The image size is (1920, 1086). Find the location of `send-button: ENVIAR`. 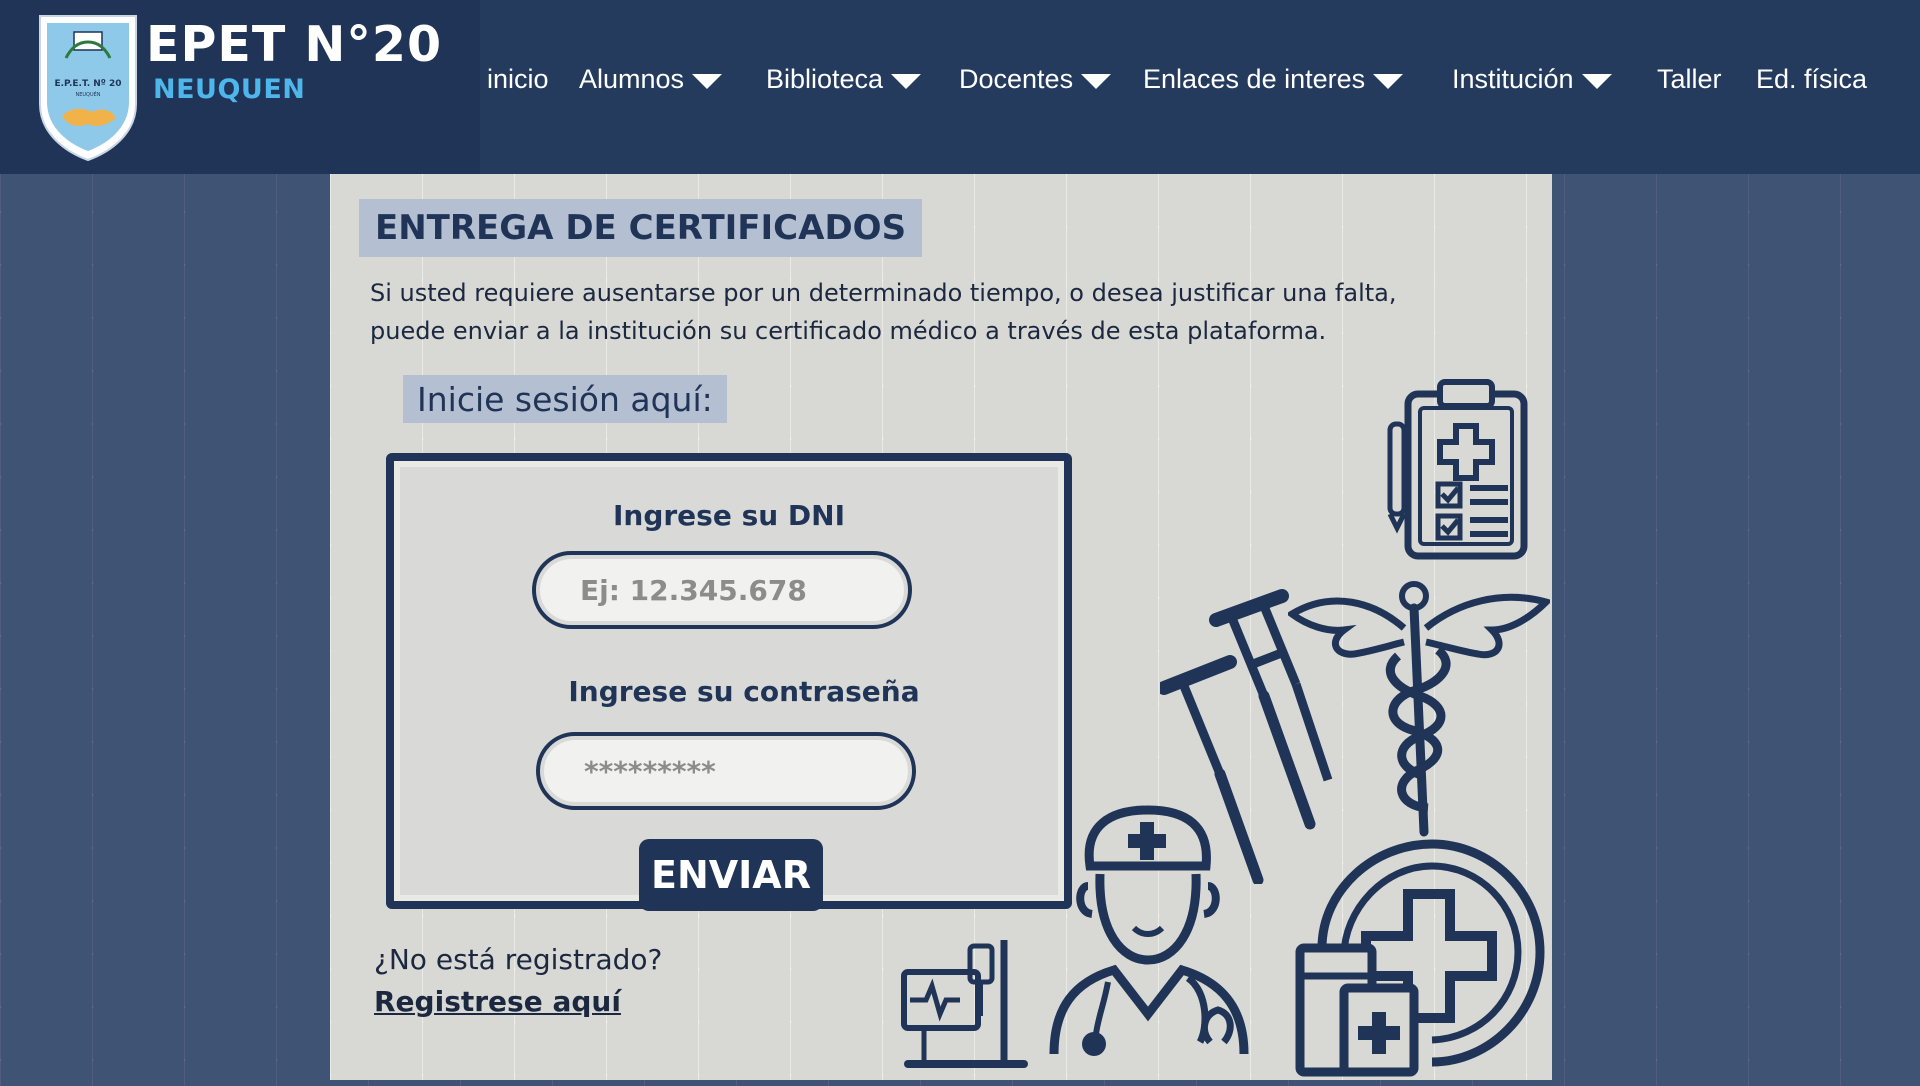

send-button: ENVIAR is located at coordinates (731, 875).